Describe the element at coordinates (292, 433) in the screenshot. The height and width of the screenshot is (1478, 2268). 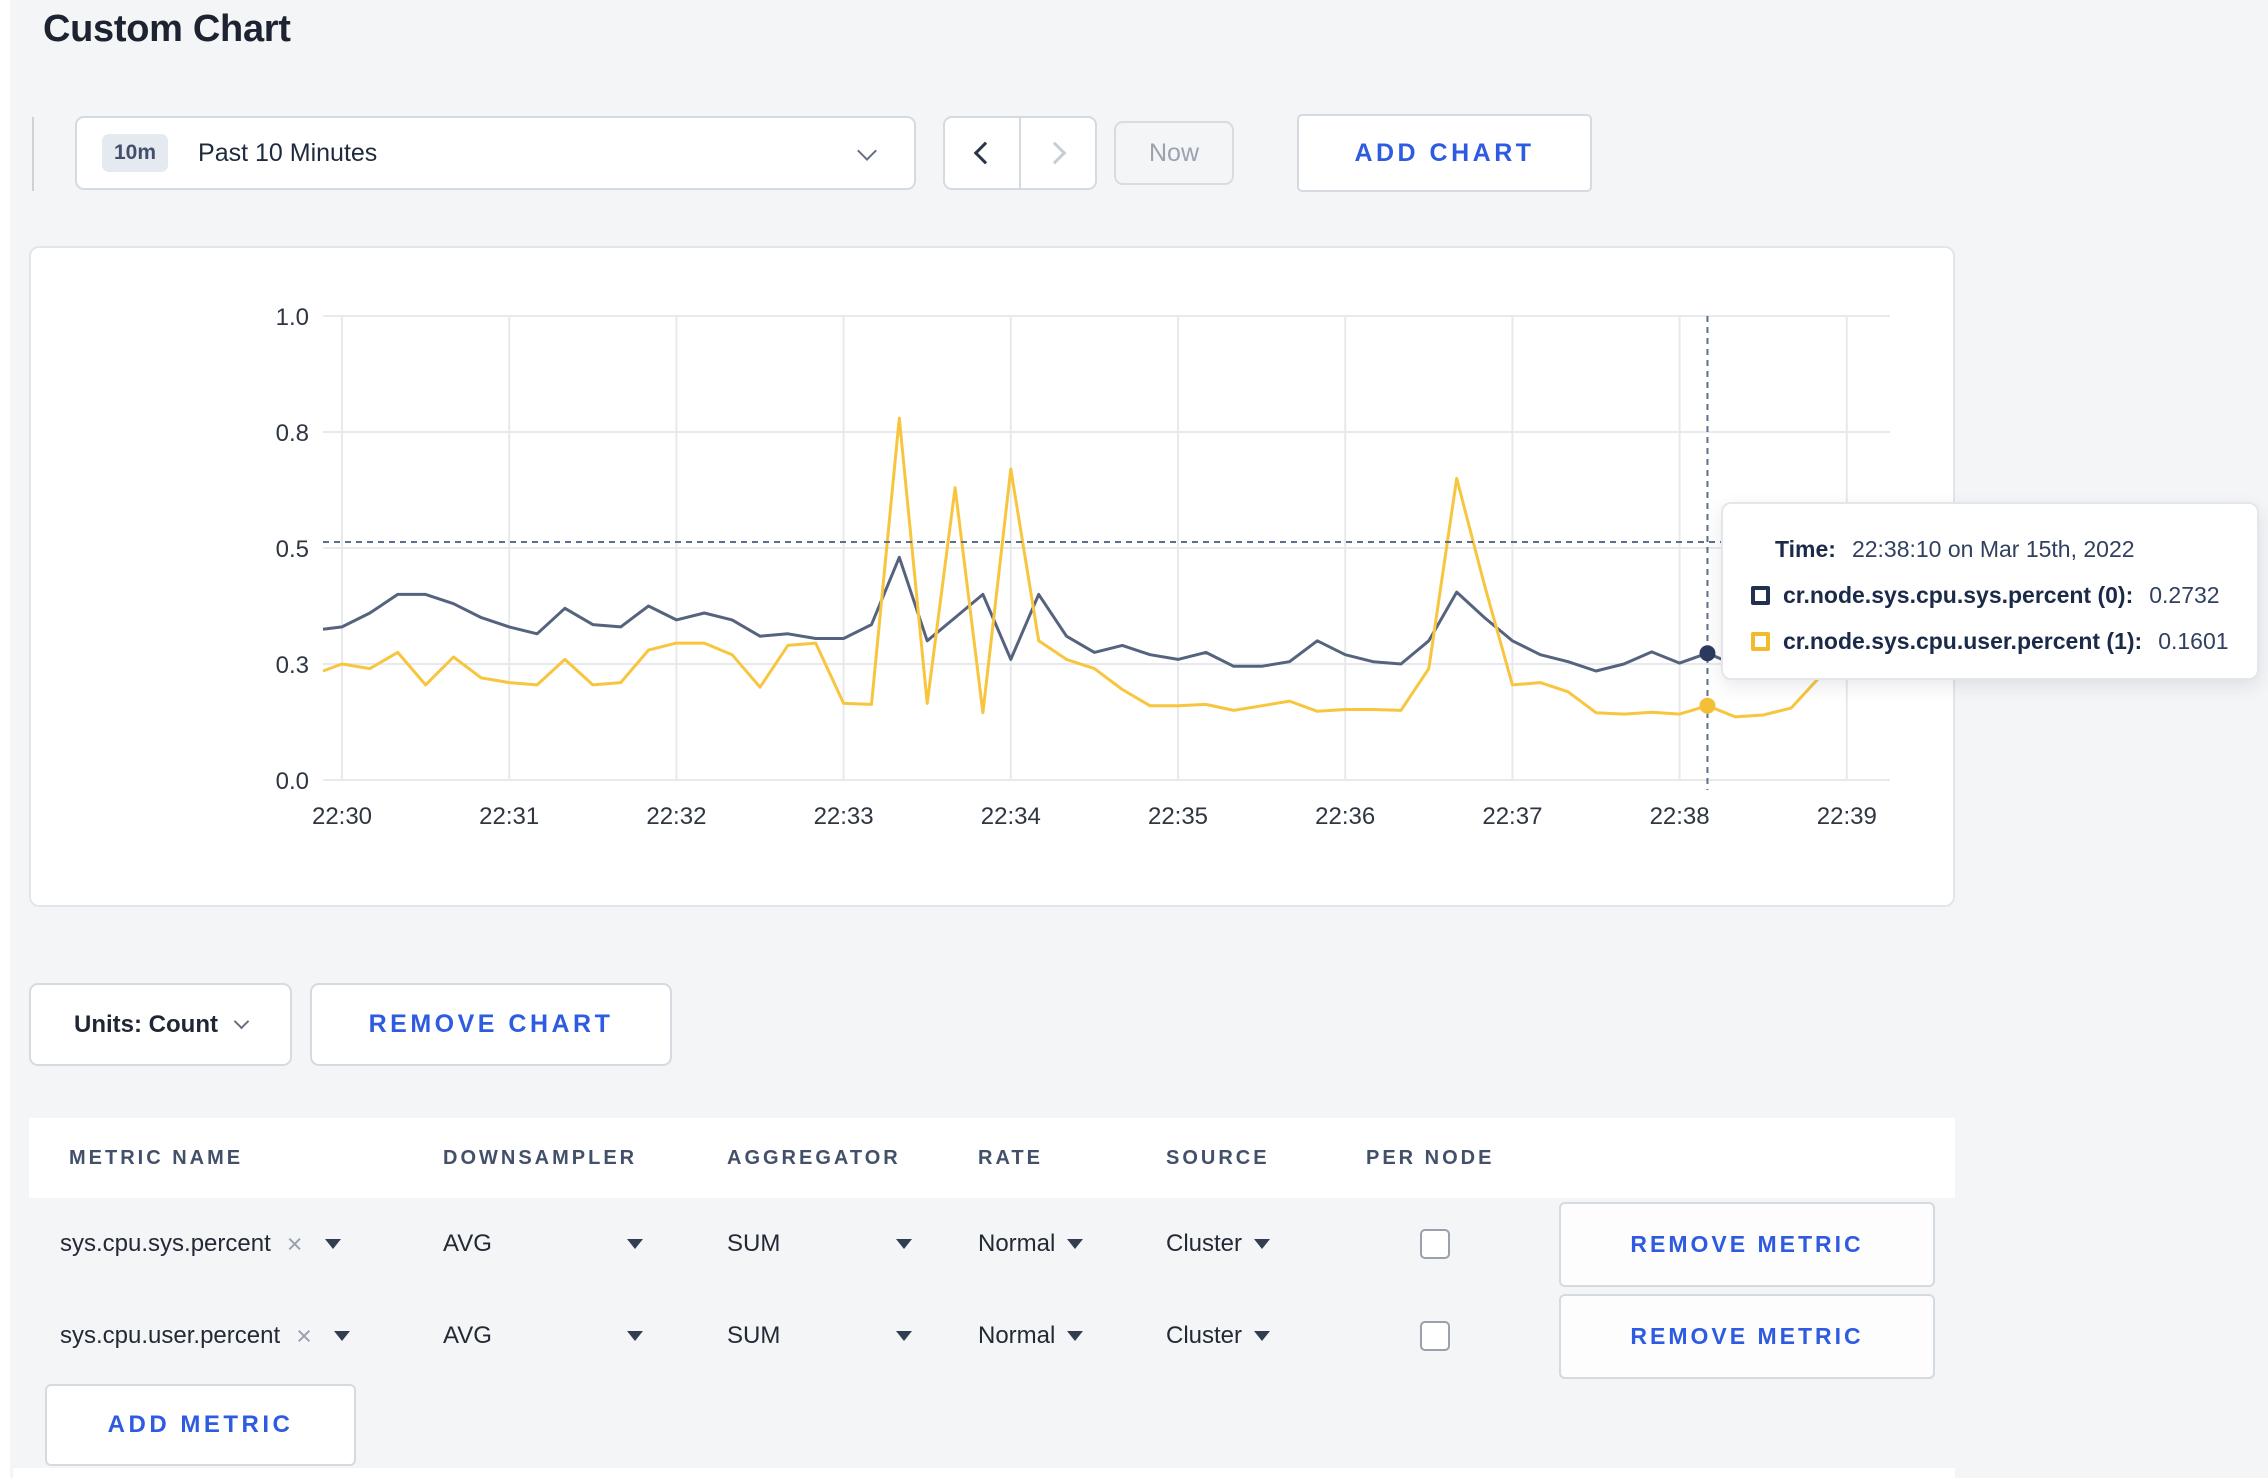
I see `svg-text: 0.8` at that location.